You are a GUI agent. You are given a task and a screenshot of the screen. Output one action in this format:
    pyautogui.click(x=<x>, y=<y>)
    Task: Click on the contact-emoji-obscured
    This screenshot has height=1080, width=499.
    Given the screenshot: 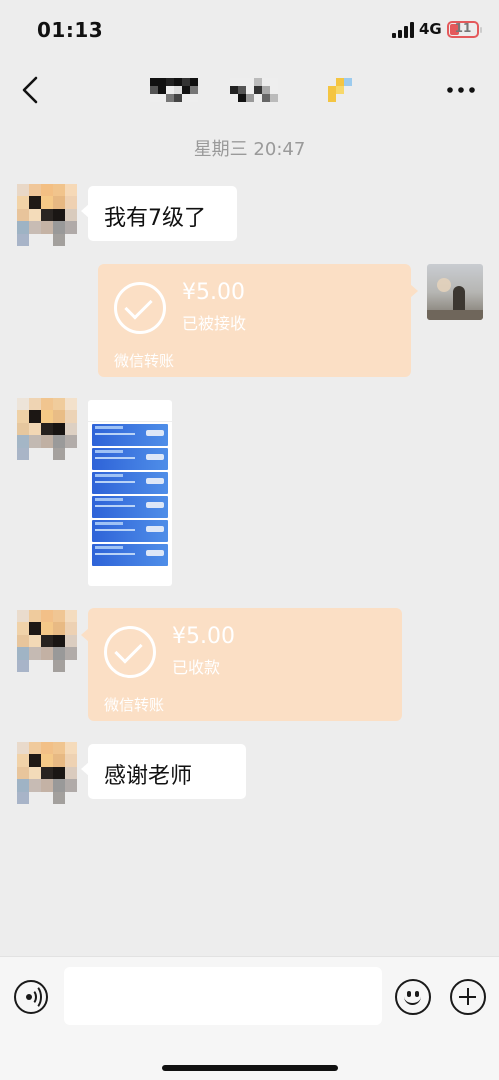 What is the action you would take?
    pyautogui.click(x=340, y=90)
    